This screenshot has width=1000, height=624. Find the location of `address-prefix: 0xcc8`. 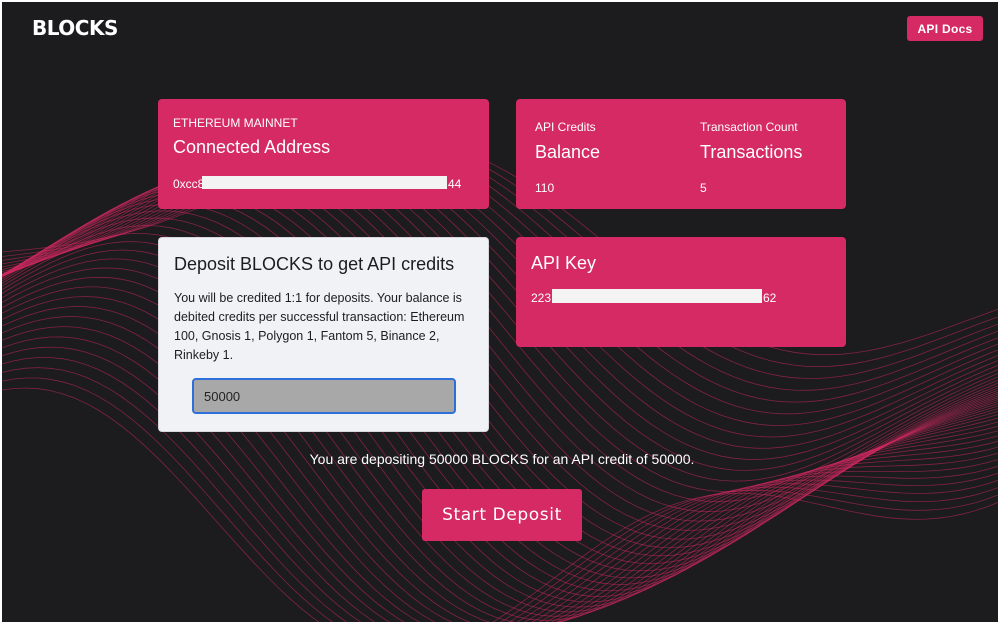

address-prefix: 0xcc8 is located at coordinates (189, 184).